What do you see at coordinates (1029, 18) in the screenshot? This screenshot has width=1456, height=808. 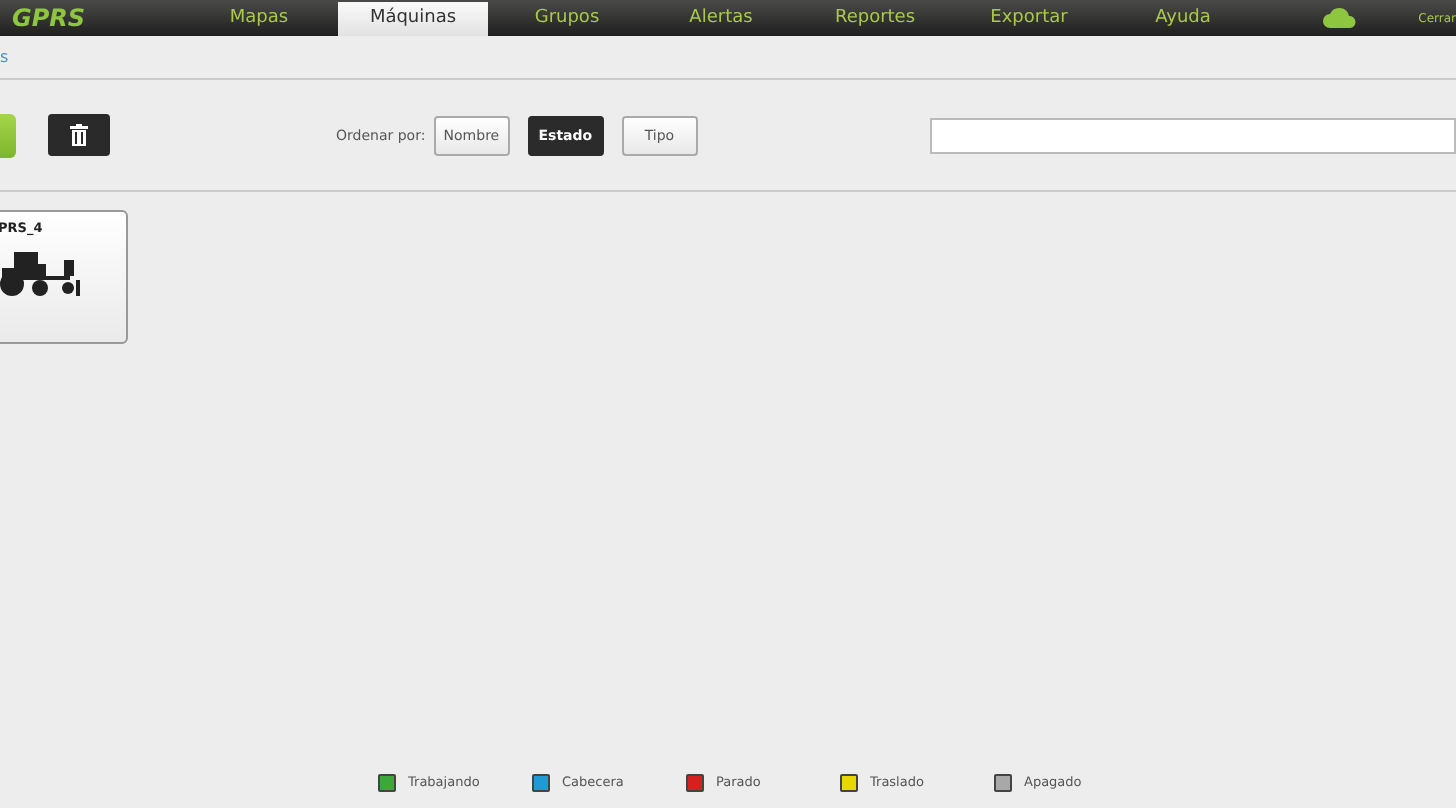 I see `nav-tab: Exportar` at bounding box center [1029, 18].